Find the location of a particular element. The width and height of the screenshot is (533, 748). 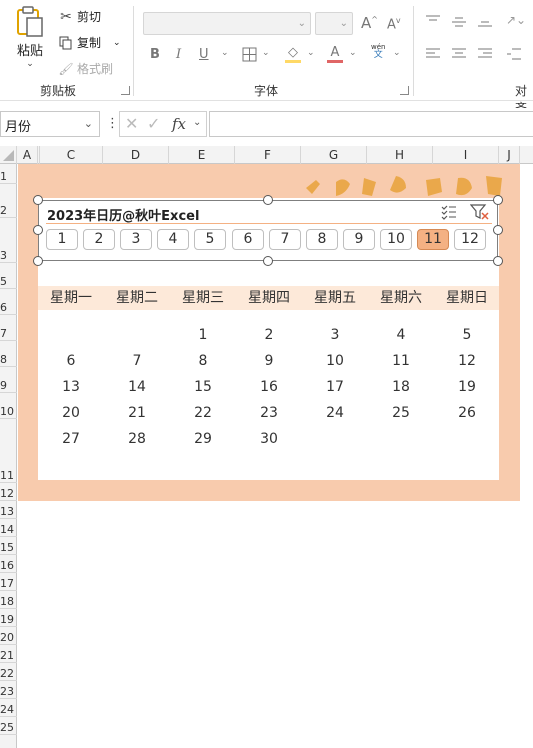

month-button: 10 is located at coordinates (396, 239).